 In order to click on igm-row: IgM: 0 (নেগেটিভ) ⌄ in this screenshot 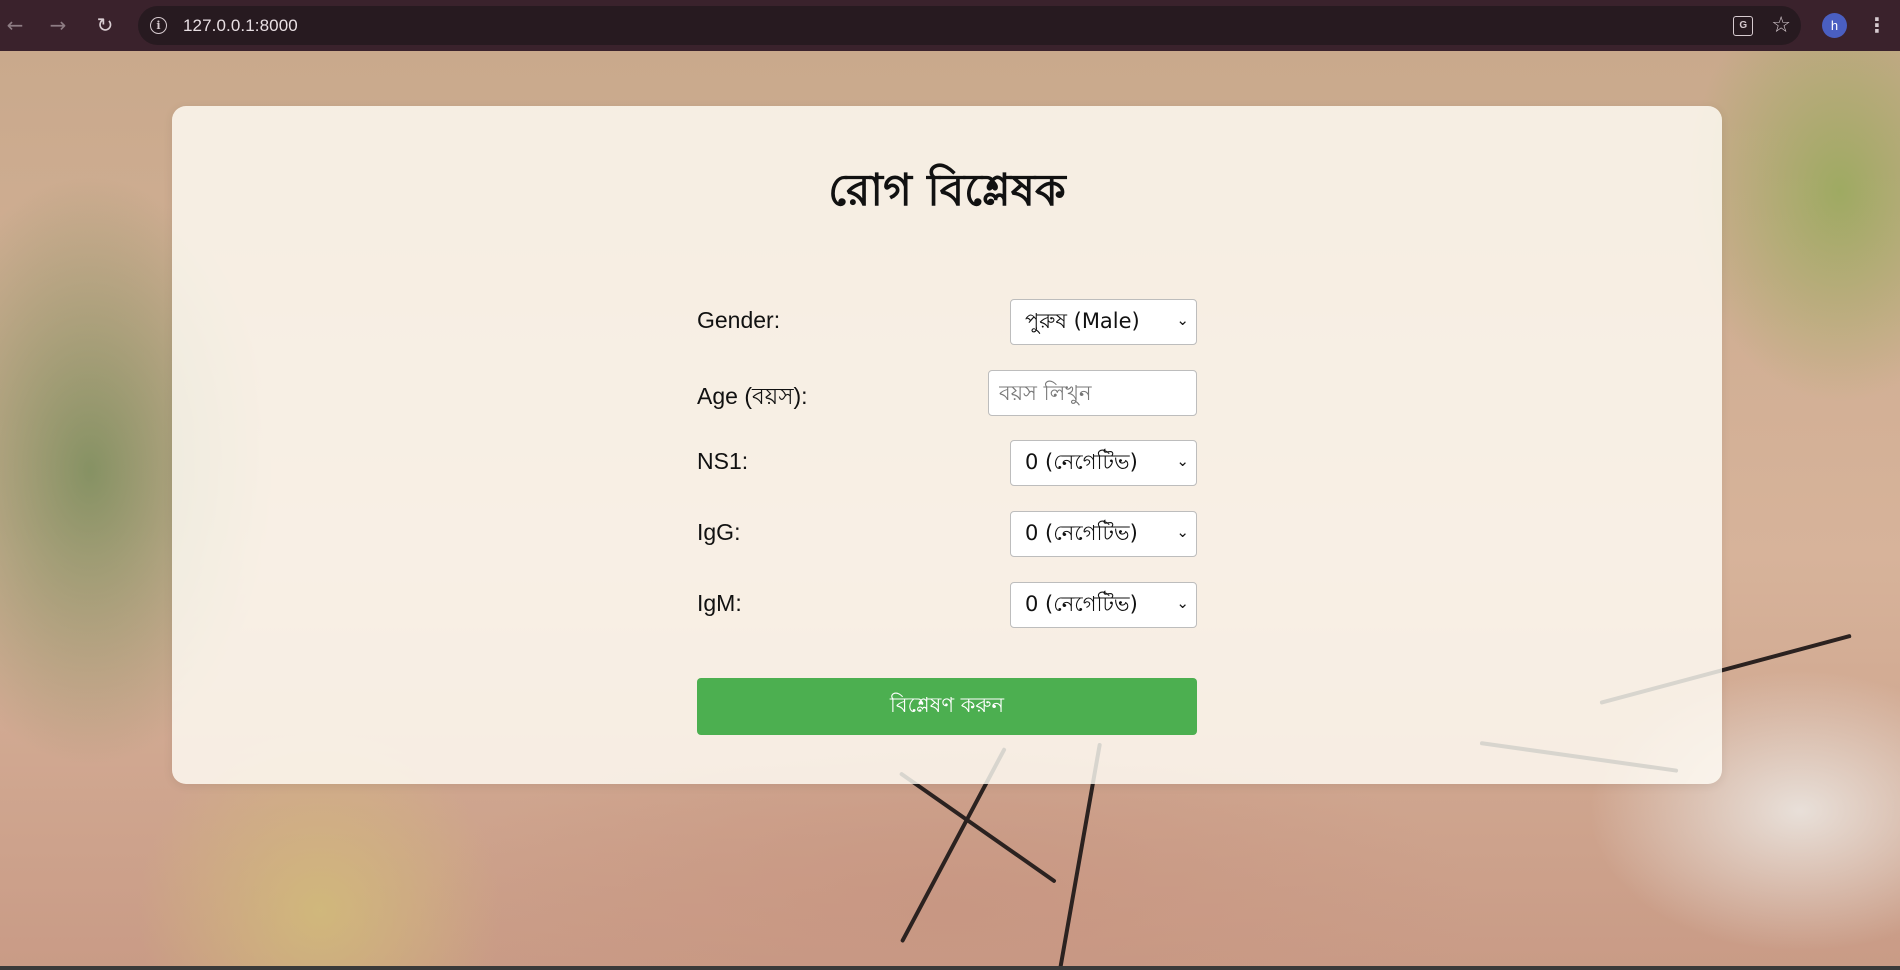, I will do `click(947, 605)`.